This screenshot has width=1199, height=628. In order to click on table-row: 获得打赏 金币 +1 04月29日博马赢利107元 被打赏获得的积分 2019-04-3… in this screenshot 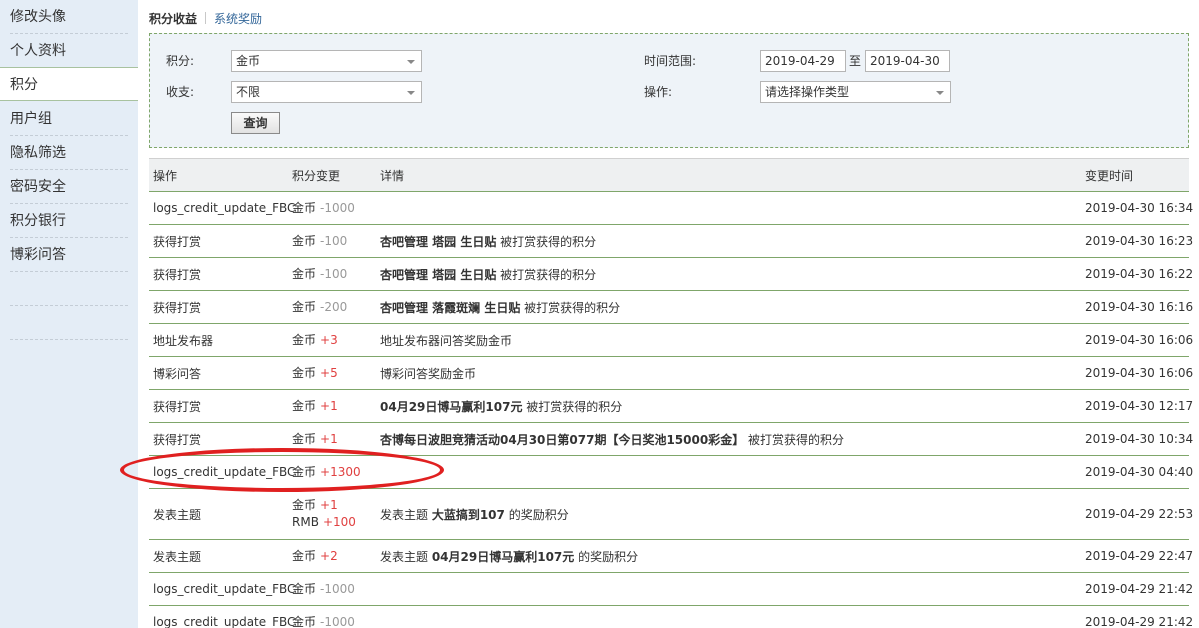, I will do `click(671, 406)`.